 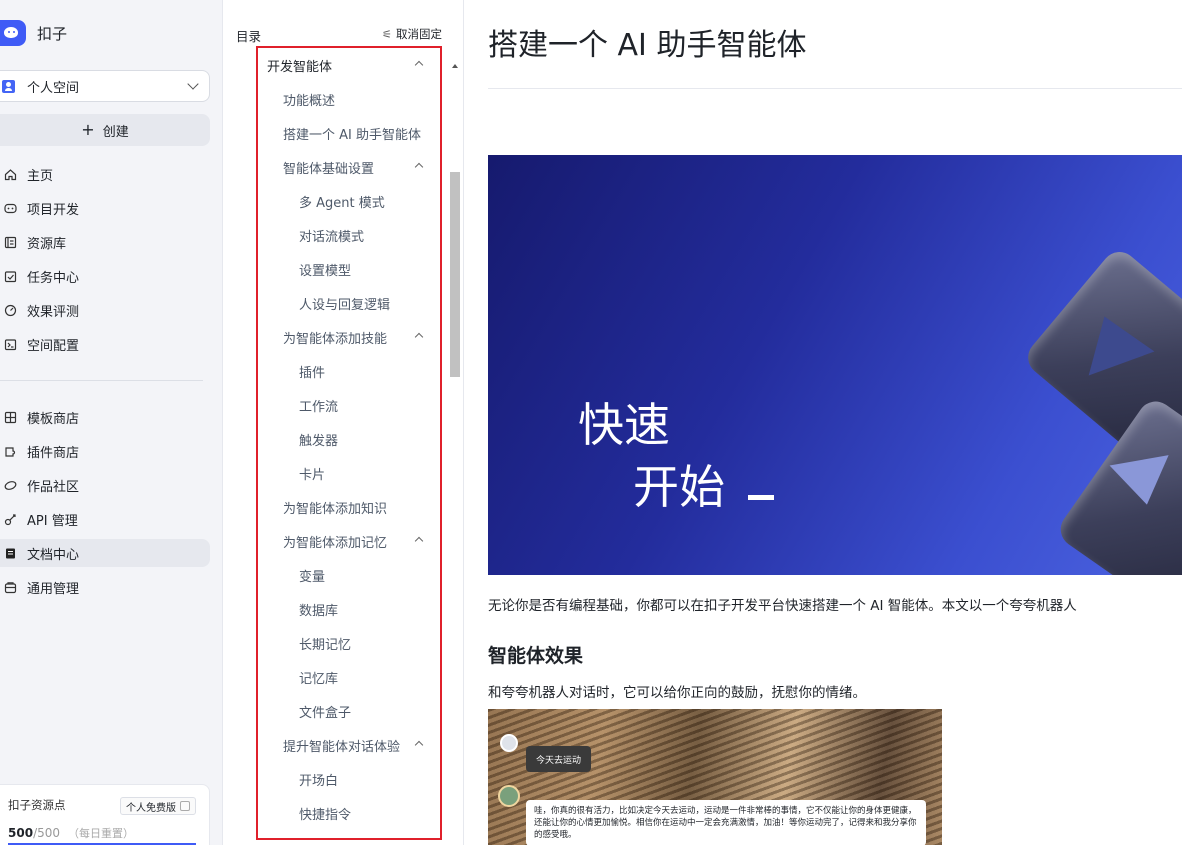 I want to click on toc-item: 搭建一个 AI 助手智能体, so click(x=349, y=133).